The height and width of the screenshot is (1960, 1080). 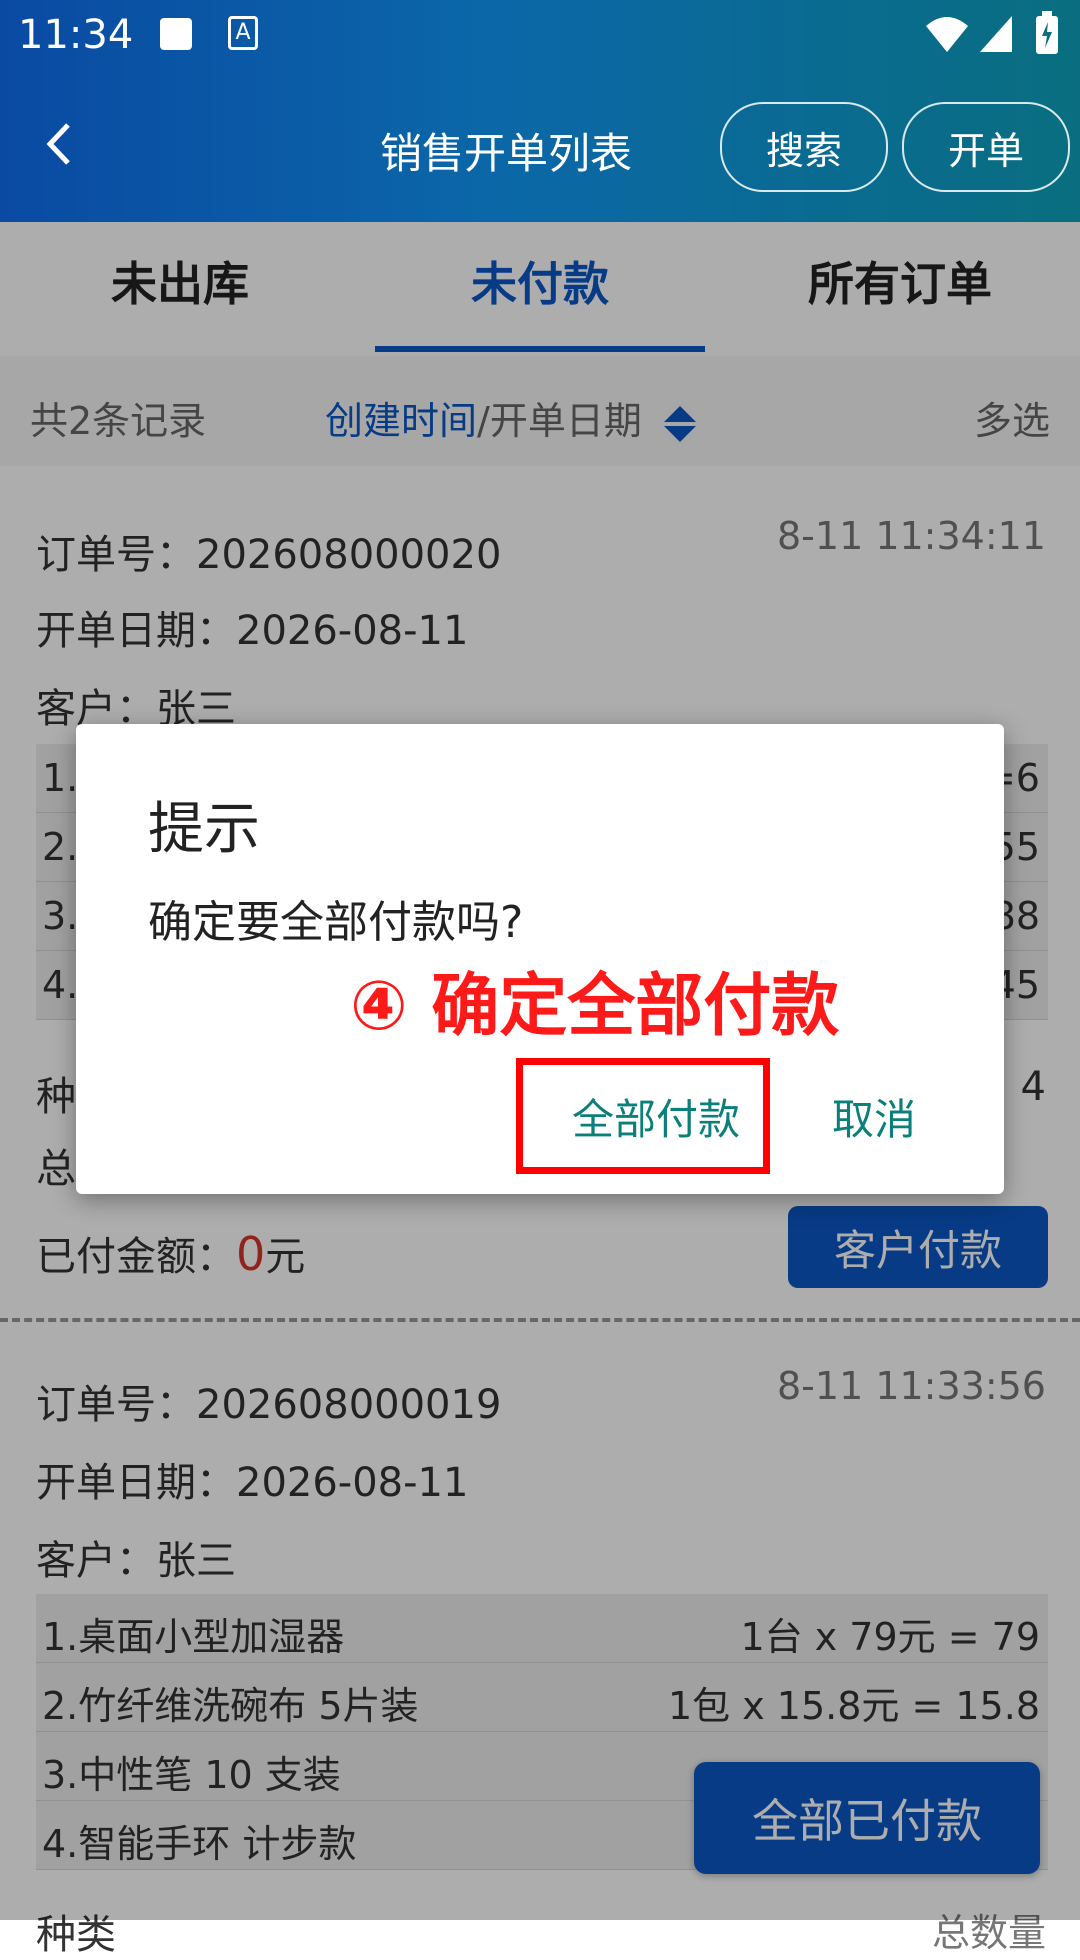 What do you see at coordinates (947, 34) in the screenshot?
I see `wifi-icon` at bounding box center [947, 34].